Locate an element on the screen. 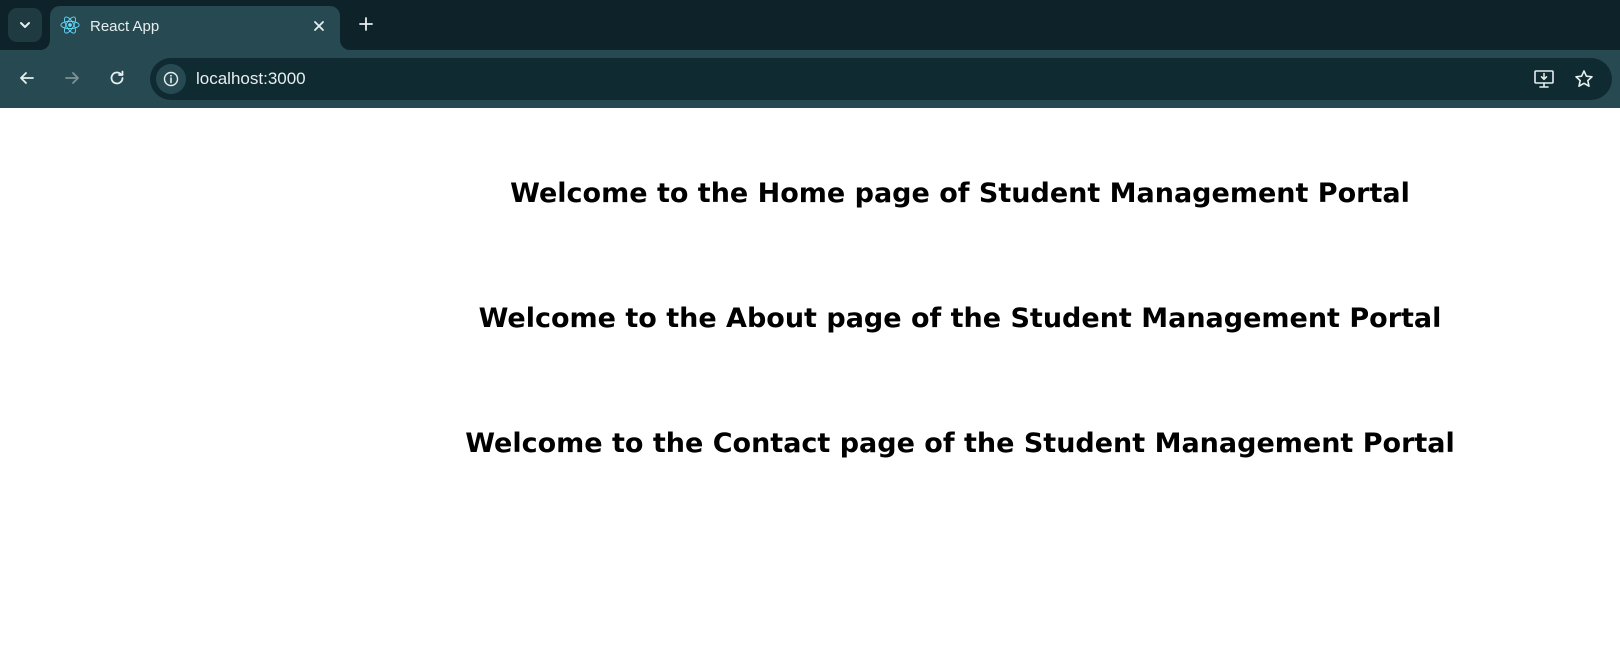 Image resolution: width=1620 pixels, height=646 pixels. browser-toolbar: localhost:3000 is located at coordinates (810, 79).